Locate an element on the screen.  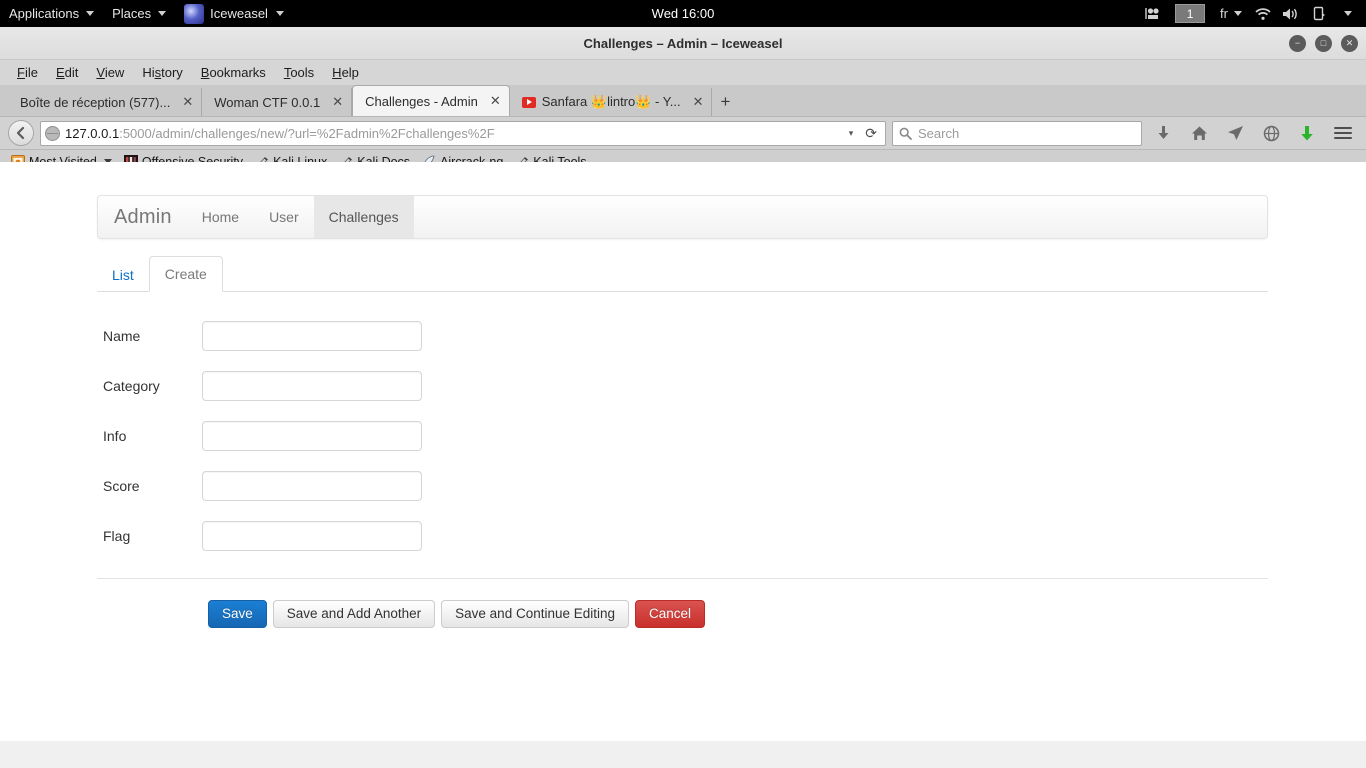
window-controls: − □ ✕ is located at coordinates (1323, 43).